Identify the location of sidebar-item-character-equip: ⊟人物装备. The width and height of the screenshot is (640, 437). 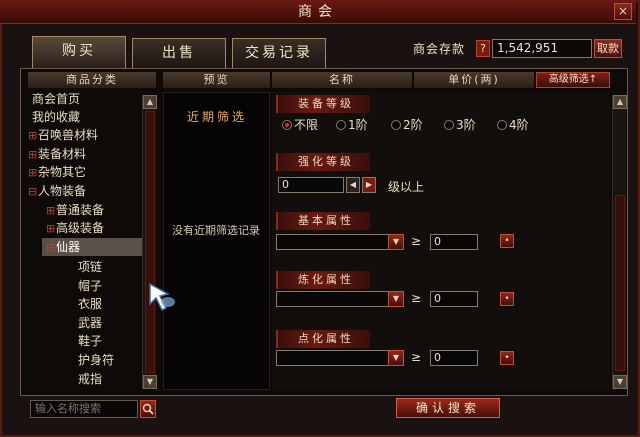
(57, 191).